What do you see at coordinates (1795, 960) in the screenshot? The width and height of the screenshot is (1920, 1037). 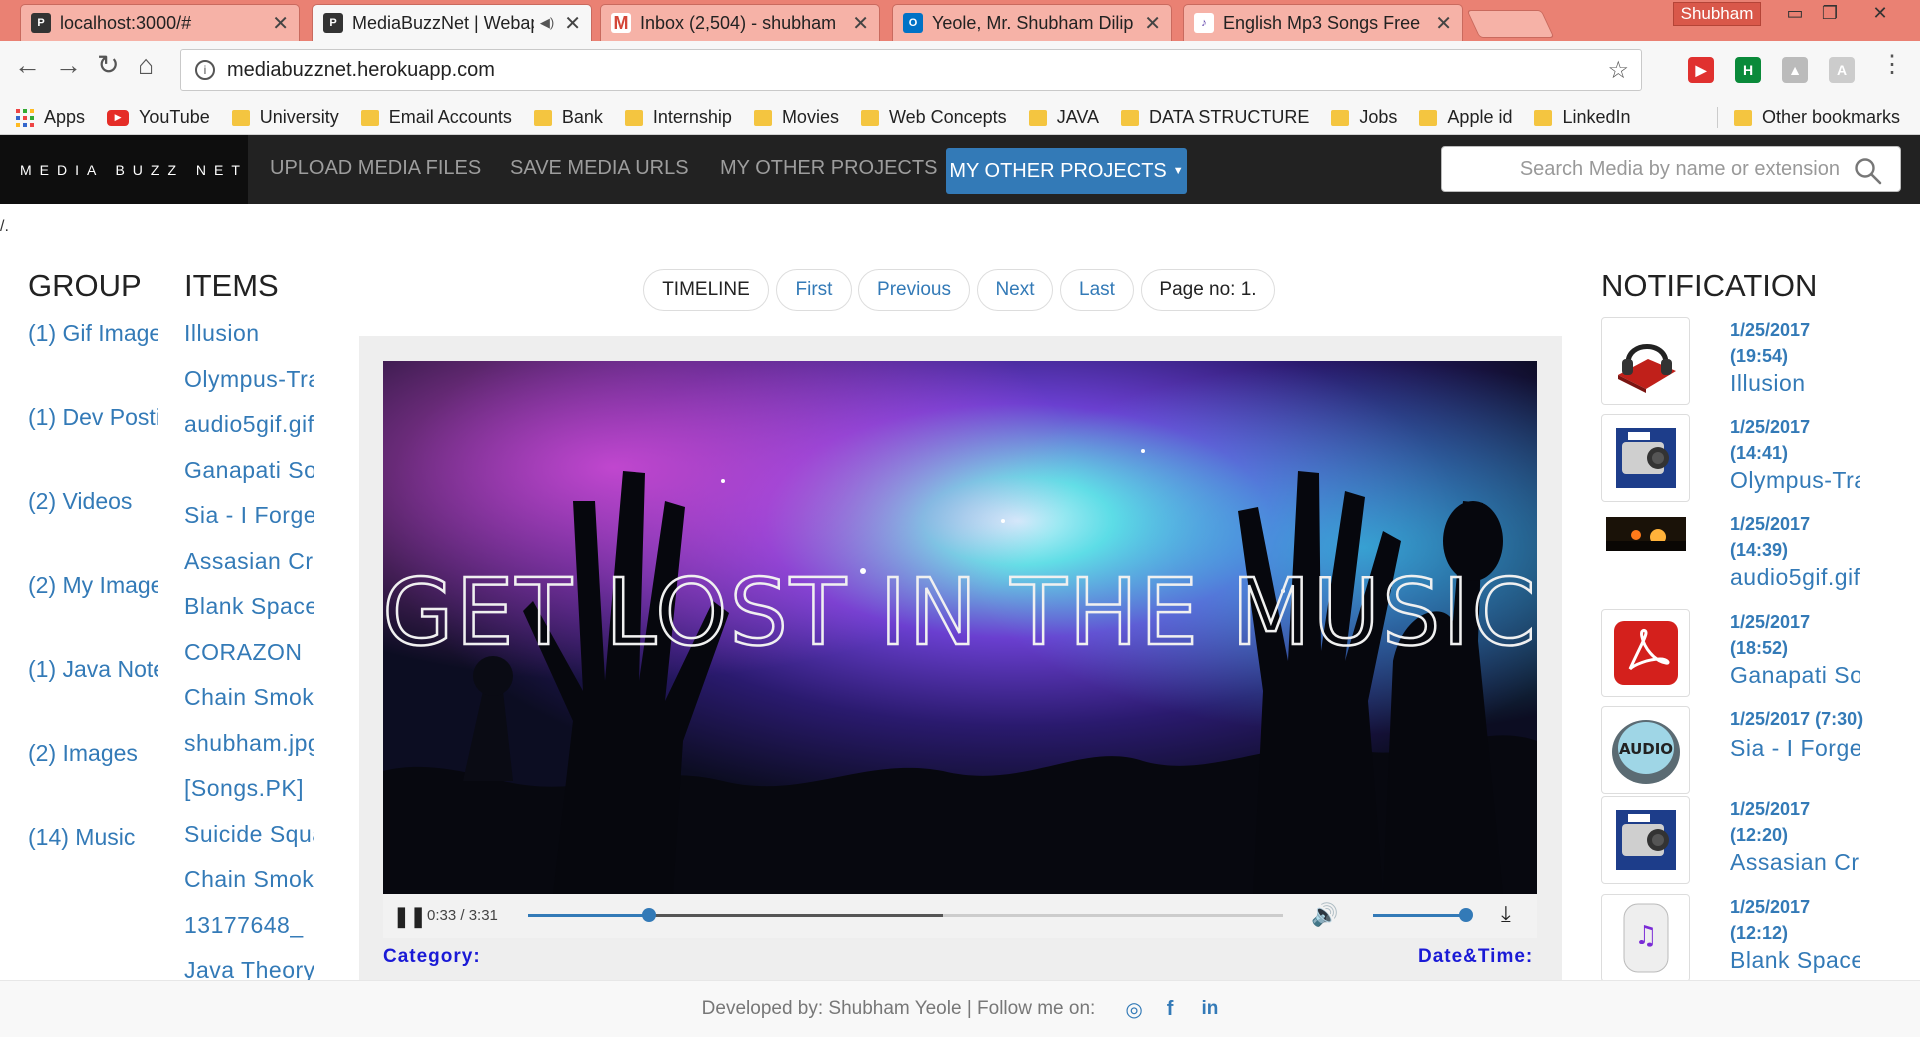 I see `notification-link: Blank Space` at bounding box center [1795, 960].